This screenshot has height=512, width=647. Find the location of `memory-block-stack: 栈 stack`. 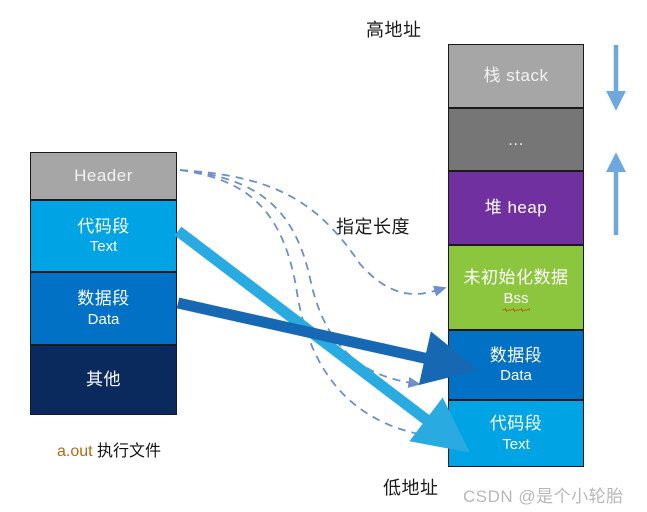

memory-block-stack: 栈 stack is located at coordinates (516, 76).